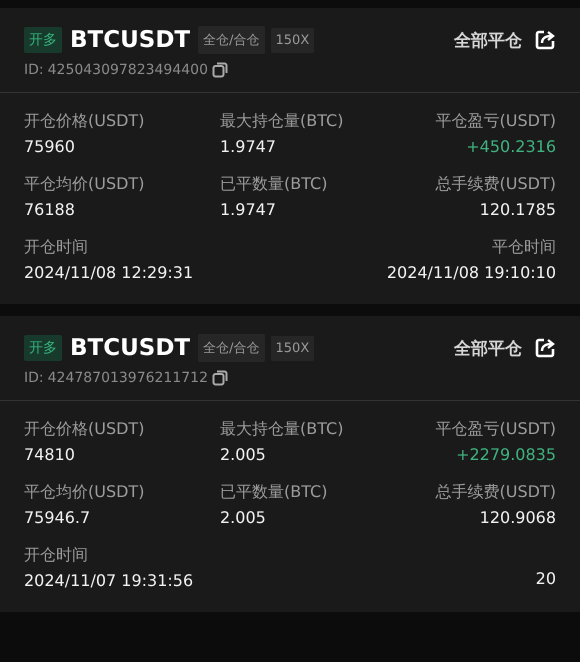 The image size is (580, 662). Describe the element at coordinates (128, 378) in the screenshot. I see `order-id: 424787013976211712` at that location.